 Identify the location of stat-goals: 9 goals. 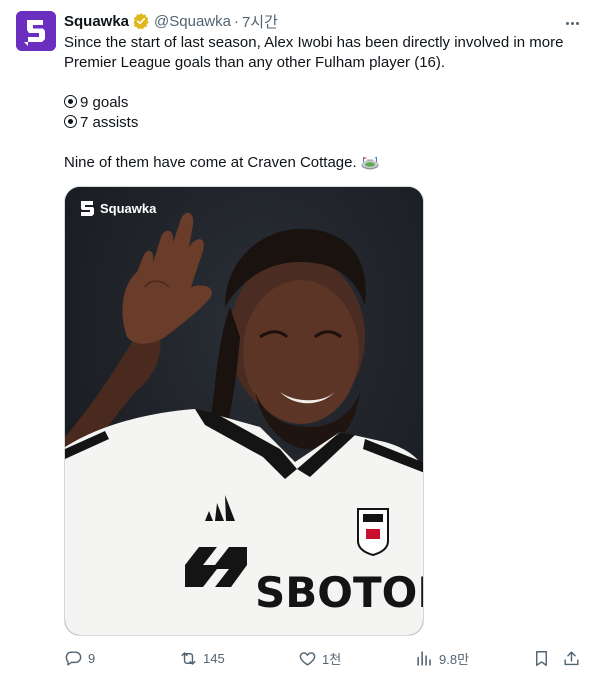
(324, 103).